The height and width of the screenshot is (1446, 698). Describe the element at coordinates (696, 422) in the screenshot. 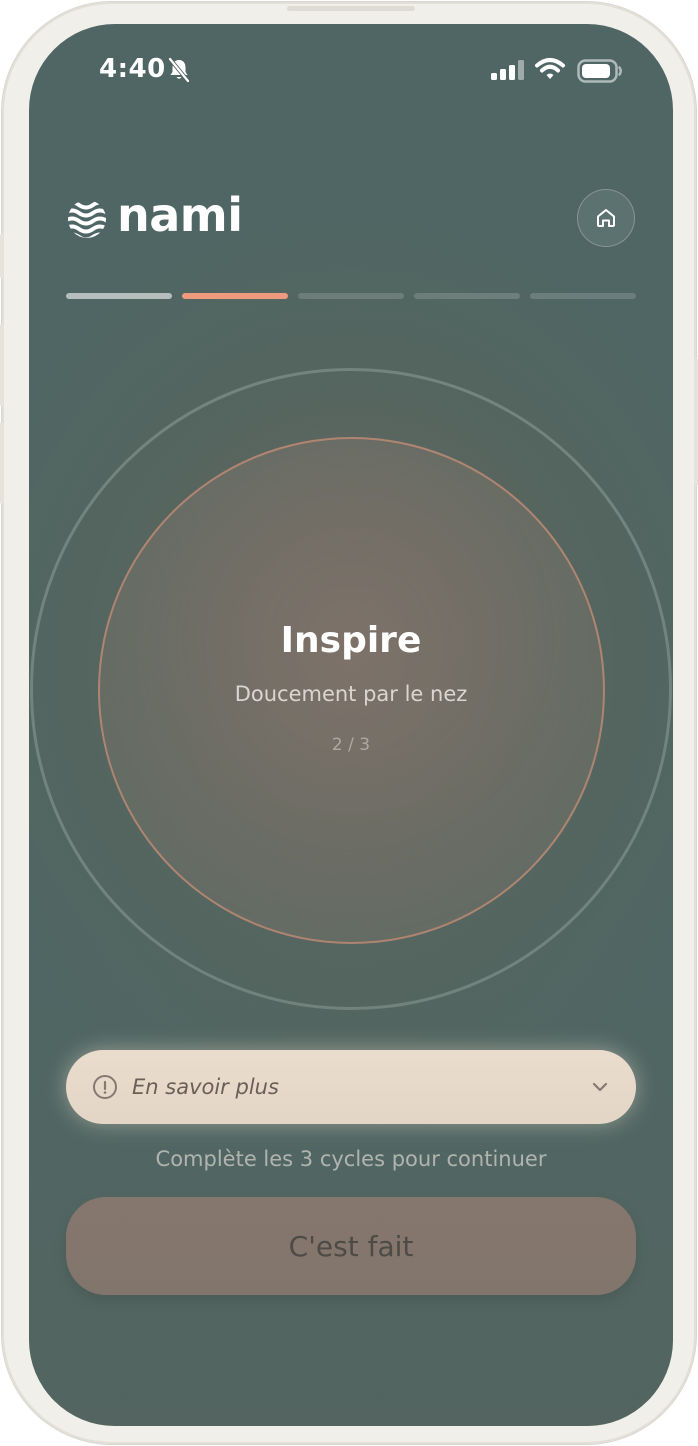

I see `side-button-right` at that location.